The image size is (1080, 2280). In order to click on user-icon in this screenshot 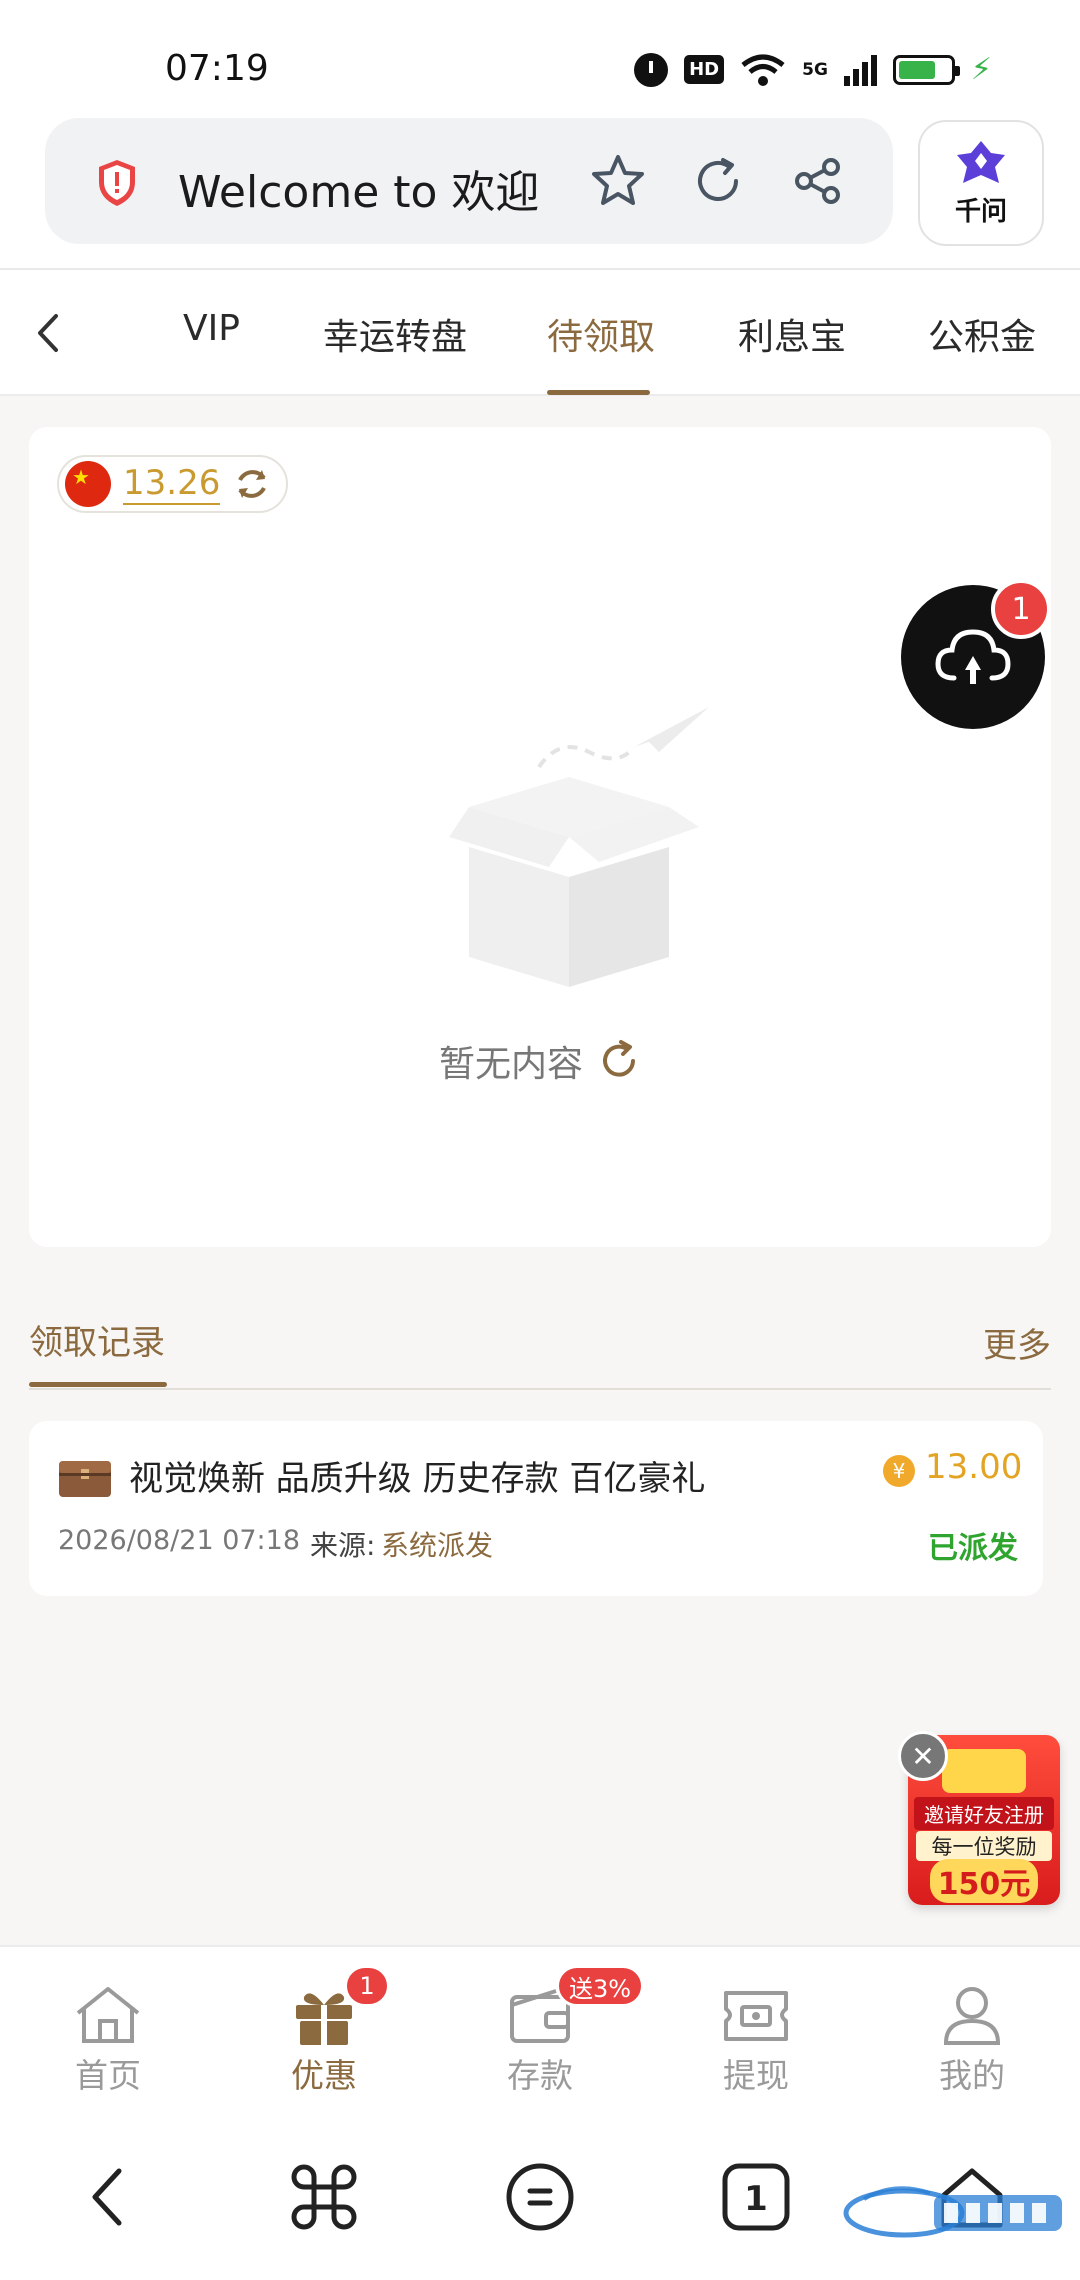, I will do `click(972, 2016)`.